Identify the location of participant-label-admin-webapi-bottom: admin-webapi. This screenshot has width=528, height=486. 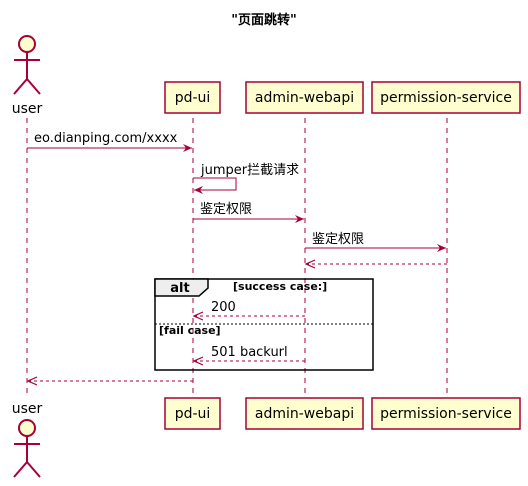
(304, 414).